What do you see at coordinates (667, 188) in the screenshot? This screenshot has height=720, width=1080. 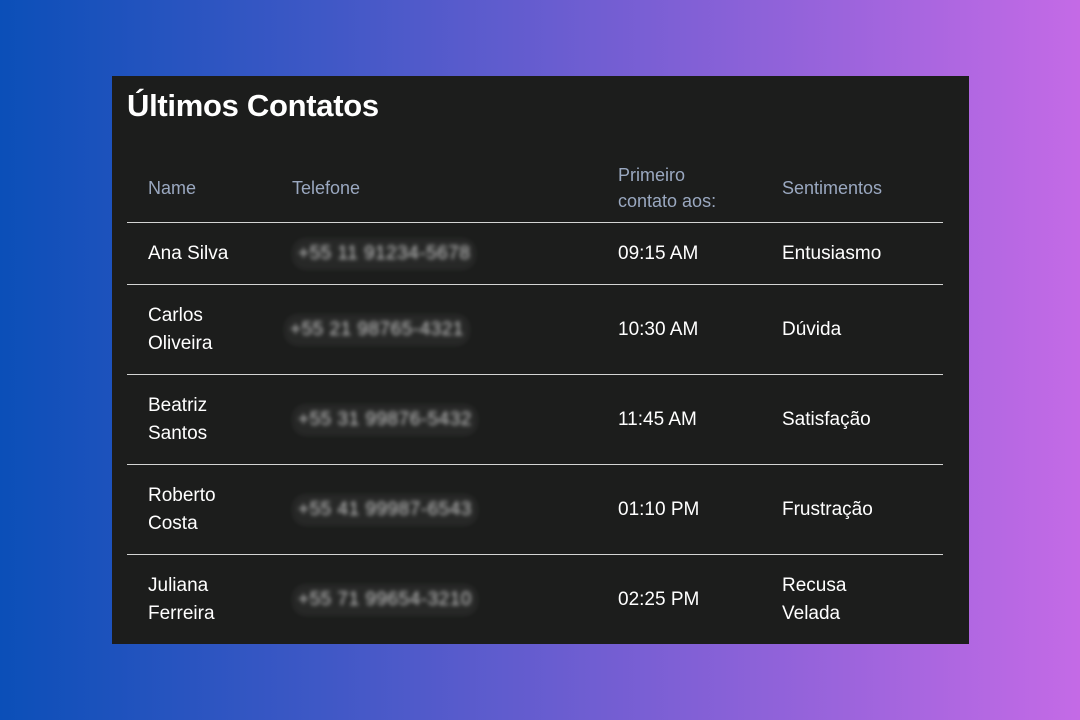 I see `column-header-first-contact-label: Primeiro contato aos:` at bounding box center [667, 188].